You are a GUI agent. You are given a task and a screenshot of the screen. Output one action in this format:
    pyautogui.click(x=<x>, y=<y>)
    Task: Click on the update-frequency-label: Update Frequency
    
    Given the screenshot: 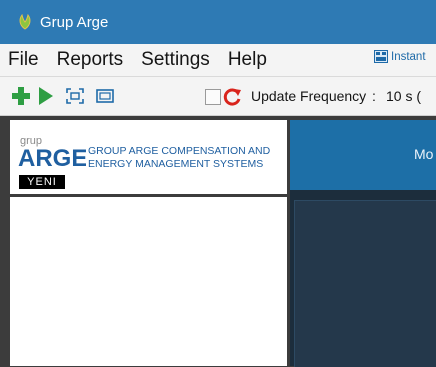 What is the action you would take?
    pyautogui.click(x=309, y=96)
    